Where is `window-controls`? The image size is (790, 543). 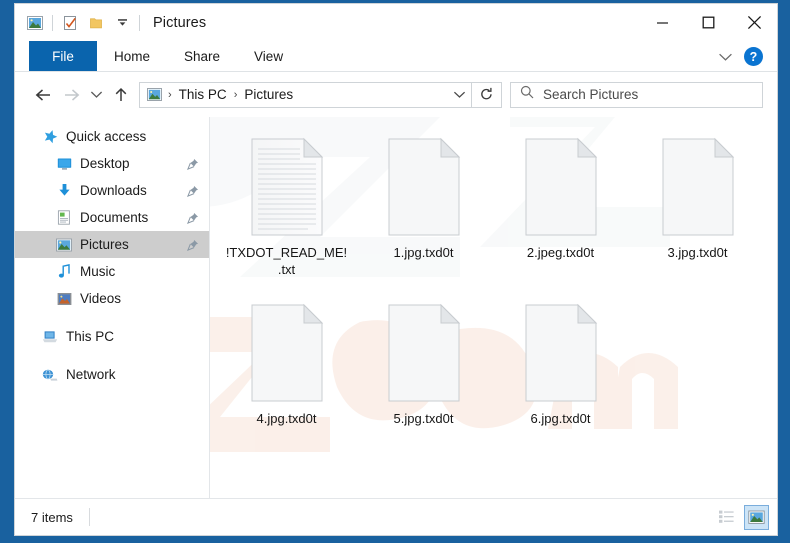 window-controls is located at coordinates (708, 22).